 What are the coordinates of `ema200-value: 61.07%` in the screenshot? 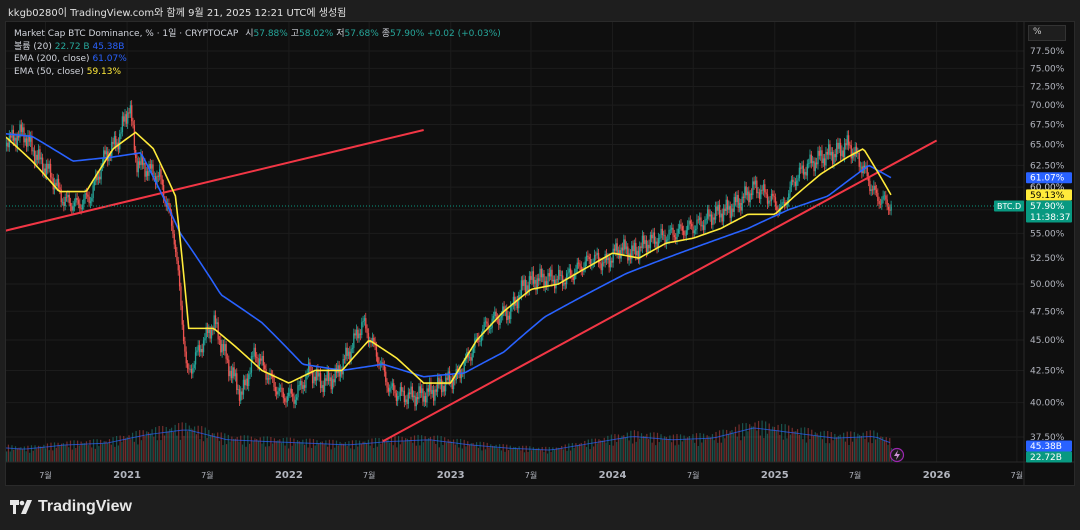 It's located at (109, 59).